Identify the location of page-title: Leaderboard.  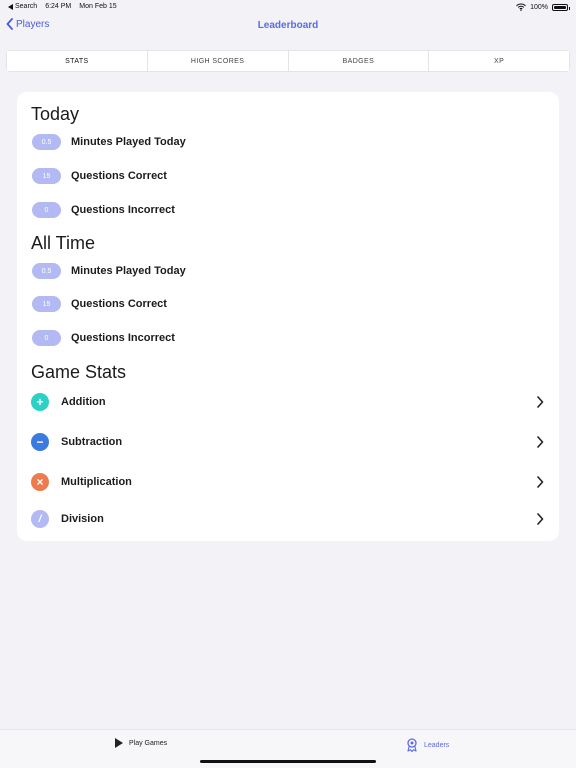
(288, 25).